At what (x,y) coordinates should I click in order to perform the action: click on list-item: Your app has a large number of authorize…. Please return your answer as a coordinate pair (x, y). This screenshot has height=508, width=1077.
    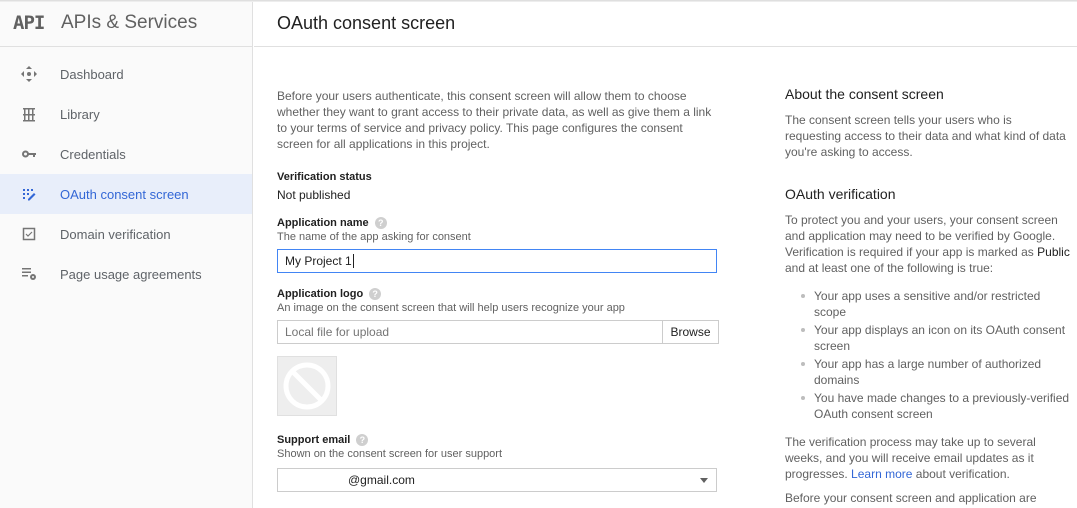
    Looking at the image, I should click on (935, 372).